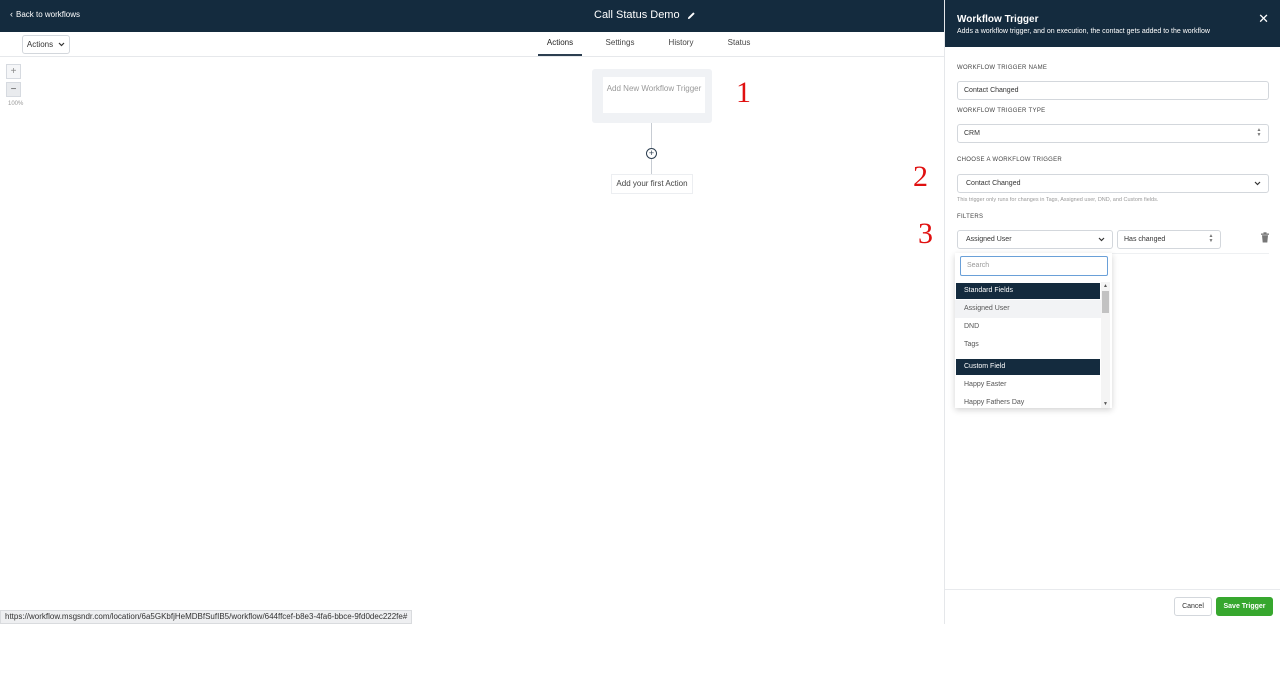 Image resolution: width=1280 pixels, height=693 pixels. I want to click on workflow-title: Call Status Demo, so click(645, 15).